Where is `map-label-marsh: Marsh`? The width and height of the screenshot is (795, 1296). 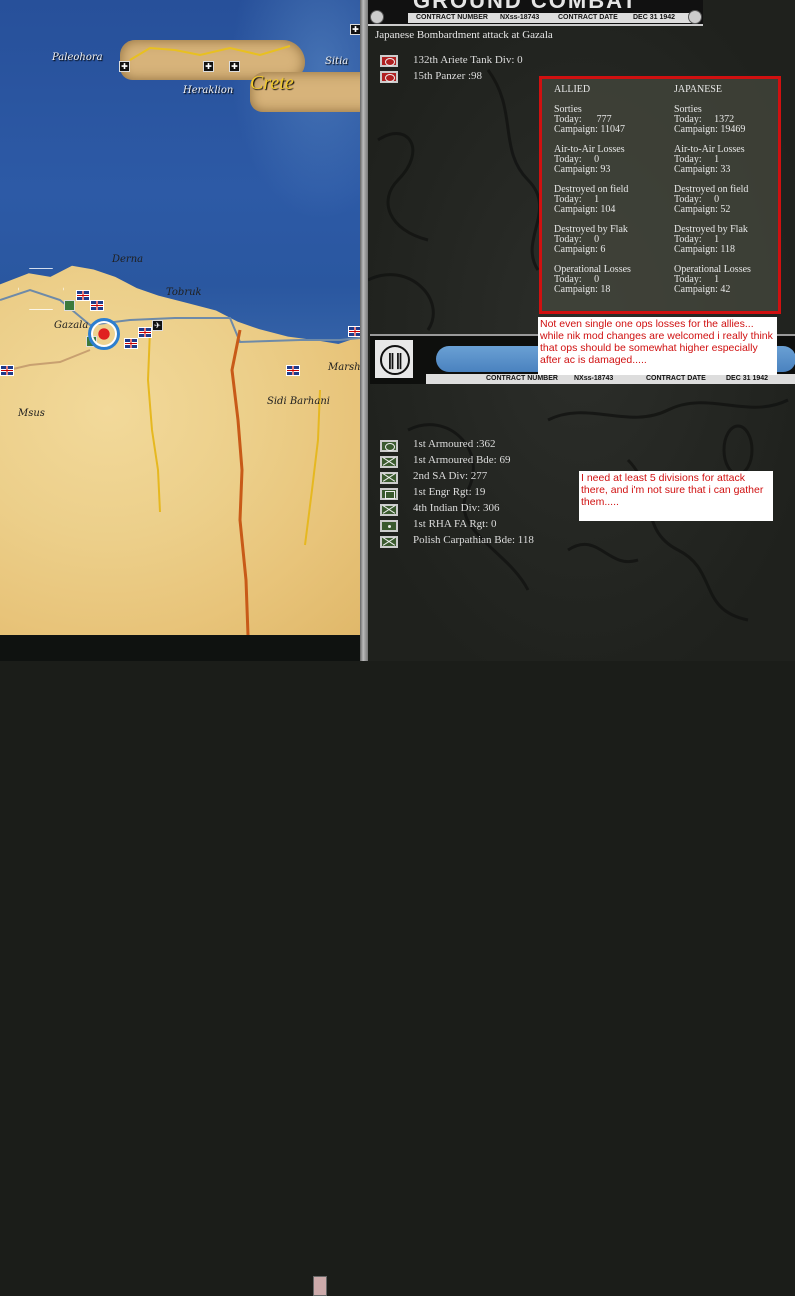 map-label-marsh: Marsh is located at coordinates (344, 367).